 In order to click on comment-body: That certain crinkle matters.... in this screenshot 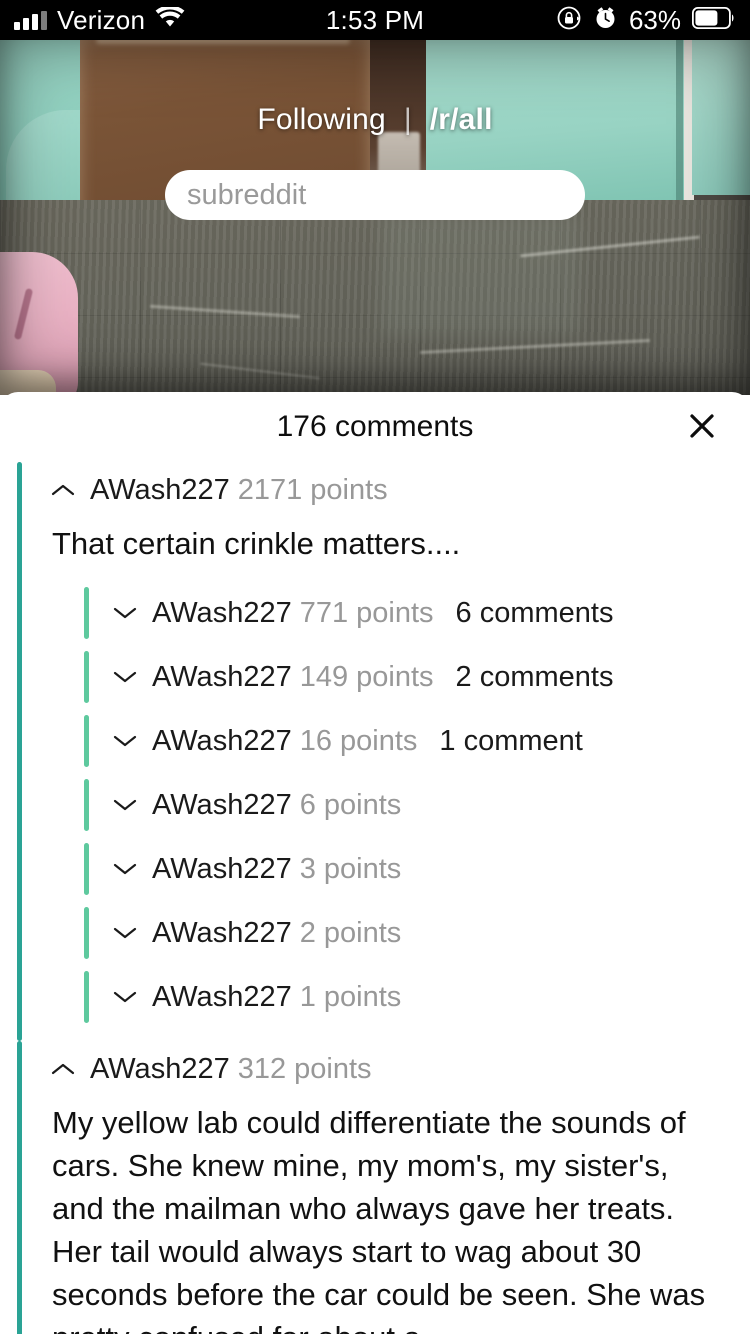, I will do `click(256, 543)`.